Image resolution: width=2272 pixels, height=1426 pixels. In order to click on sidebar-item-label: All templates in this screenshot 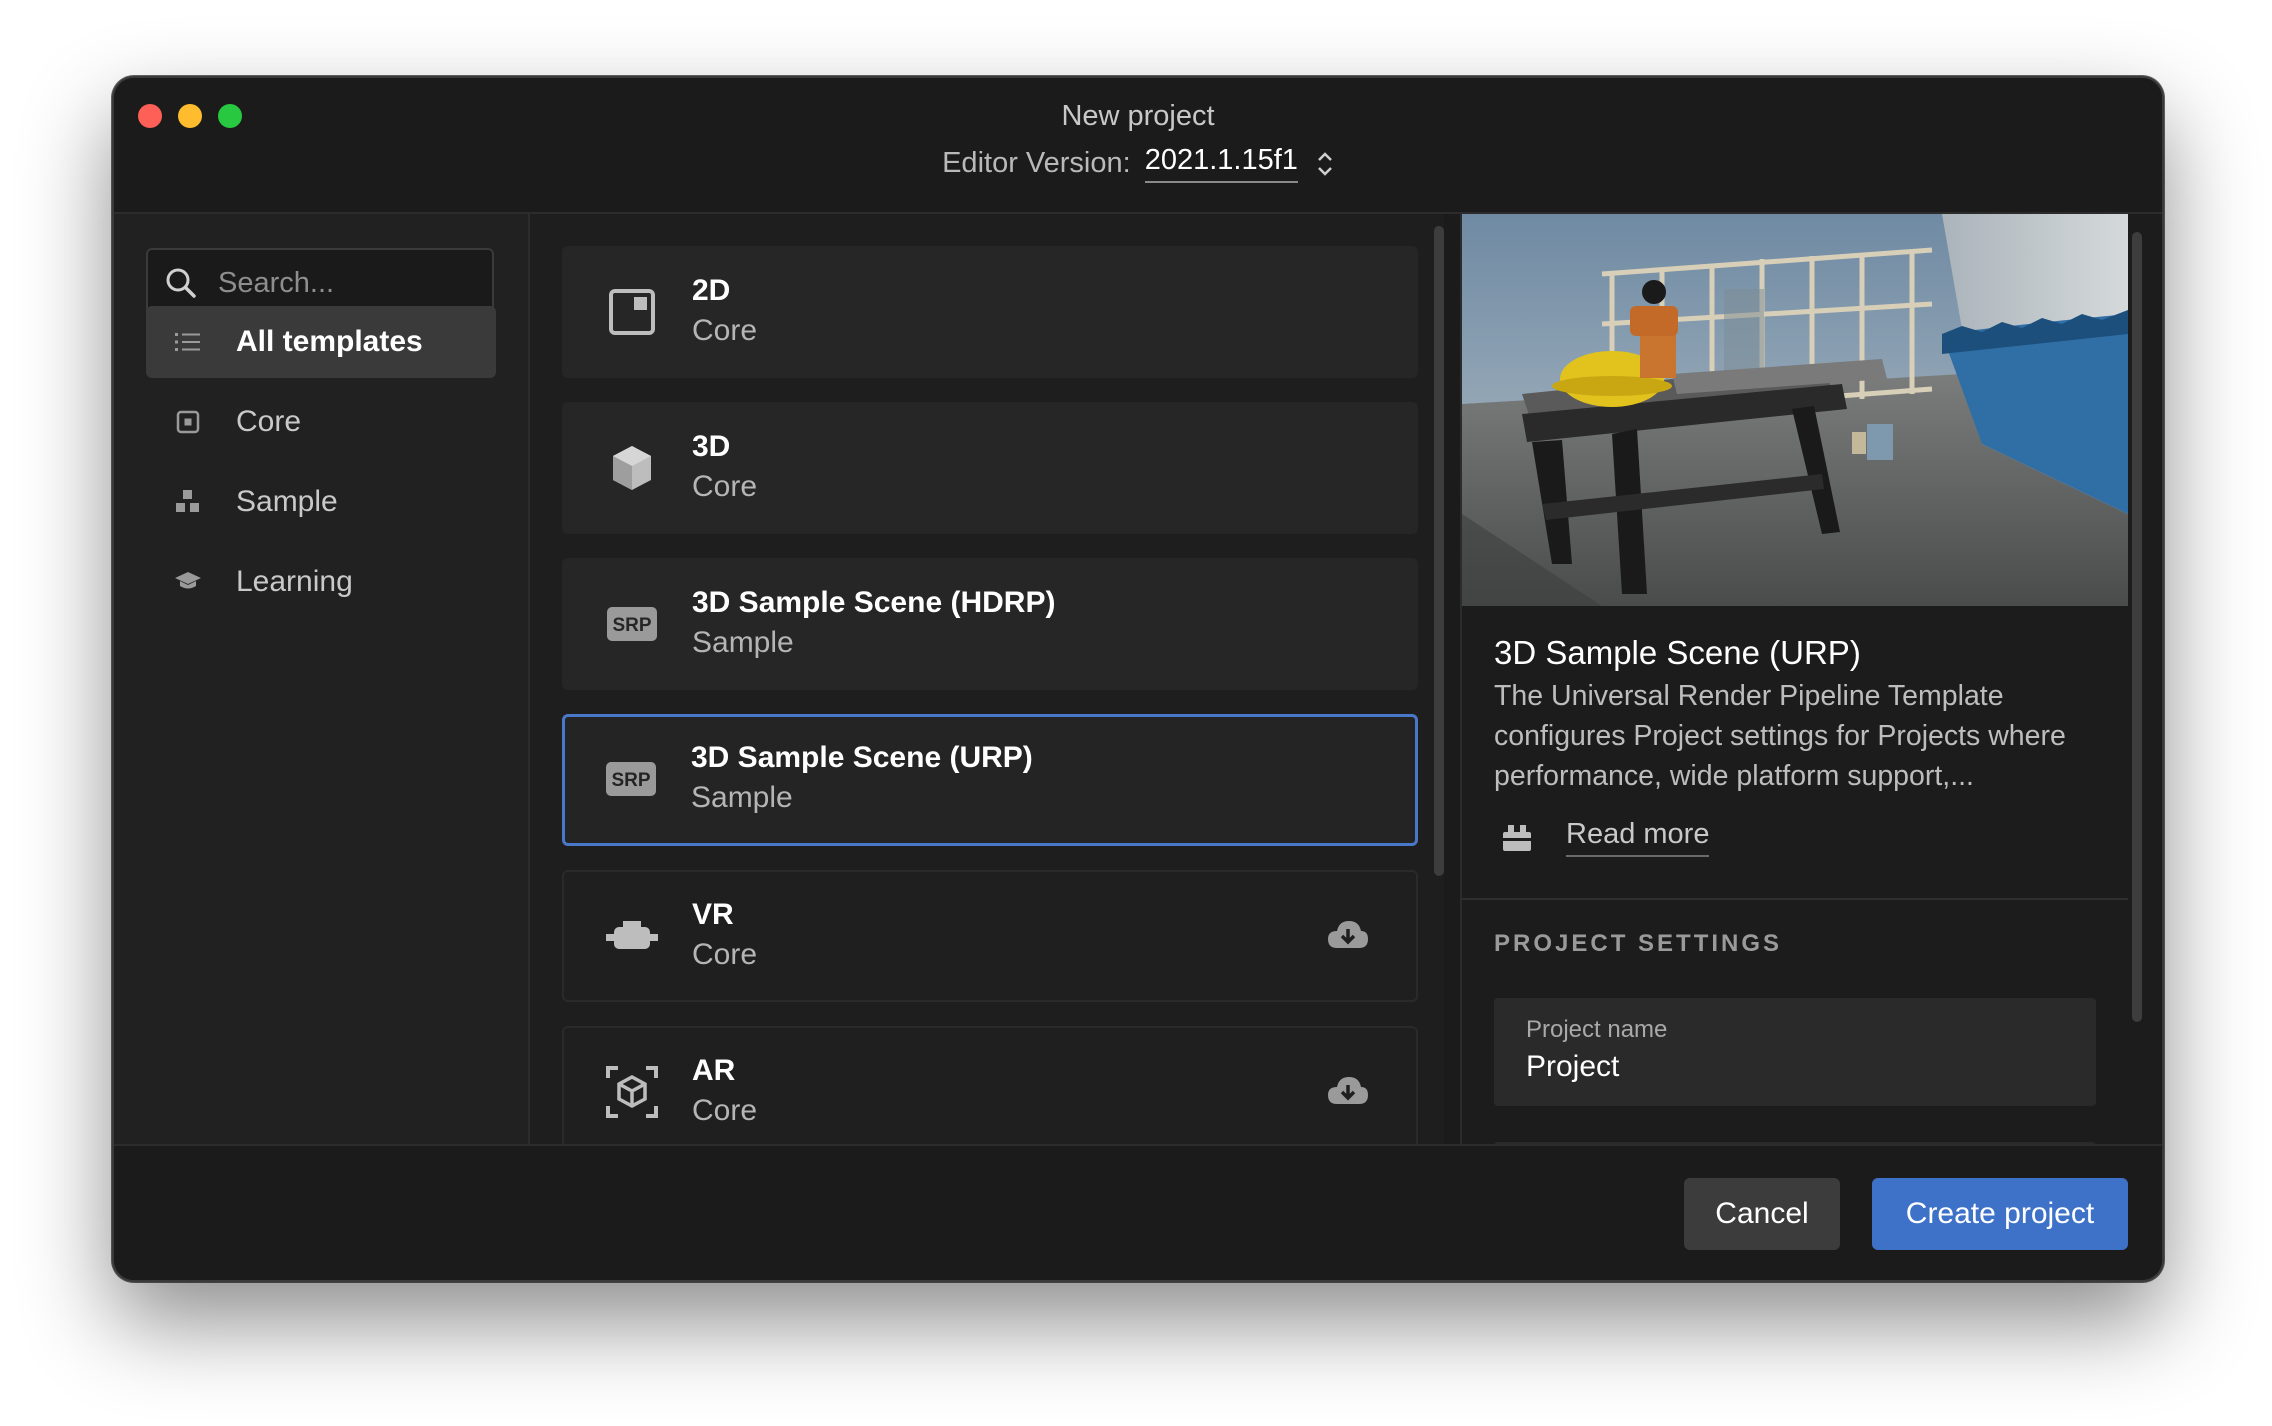, I will do `click(329, 341)`.